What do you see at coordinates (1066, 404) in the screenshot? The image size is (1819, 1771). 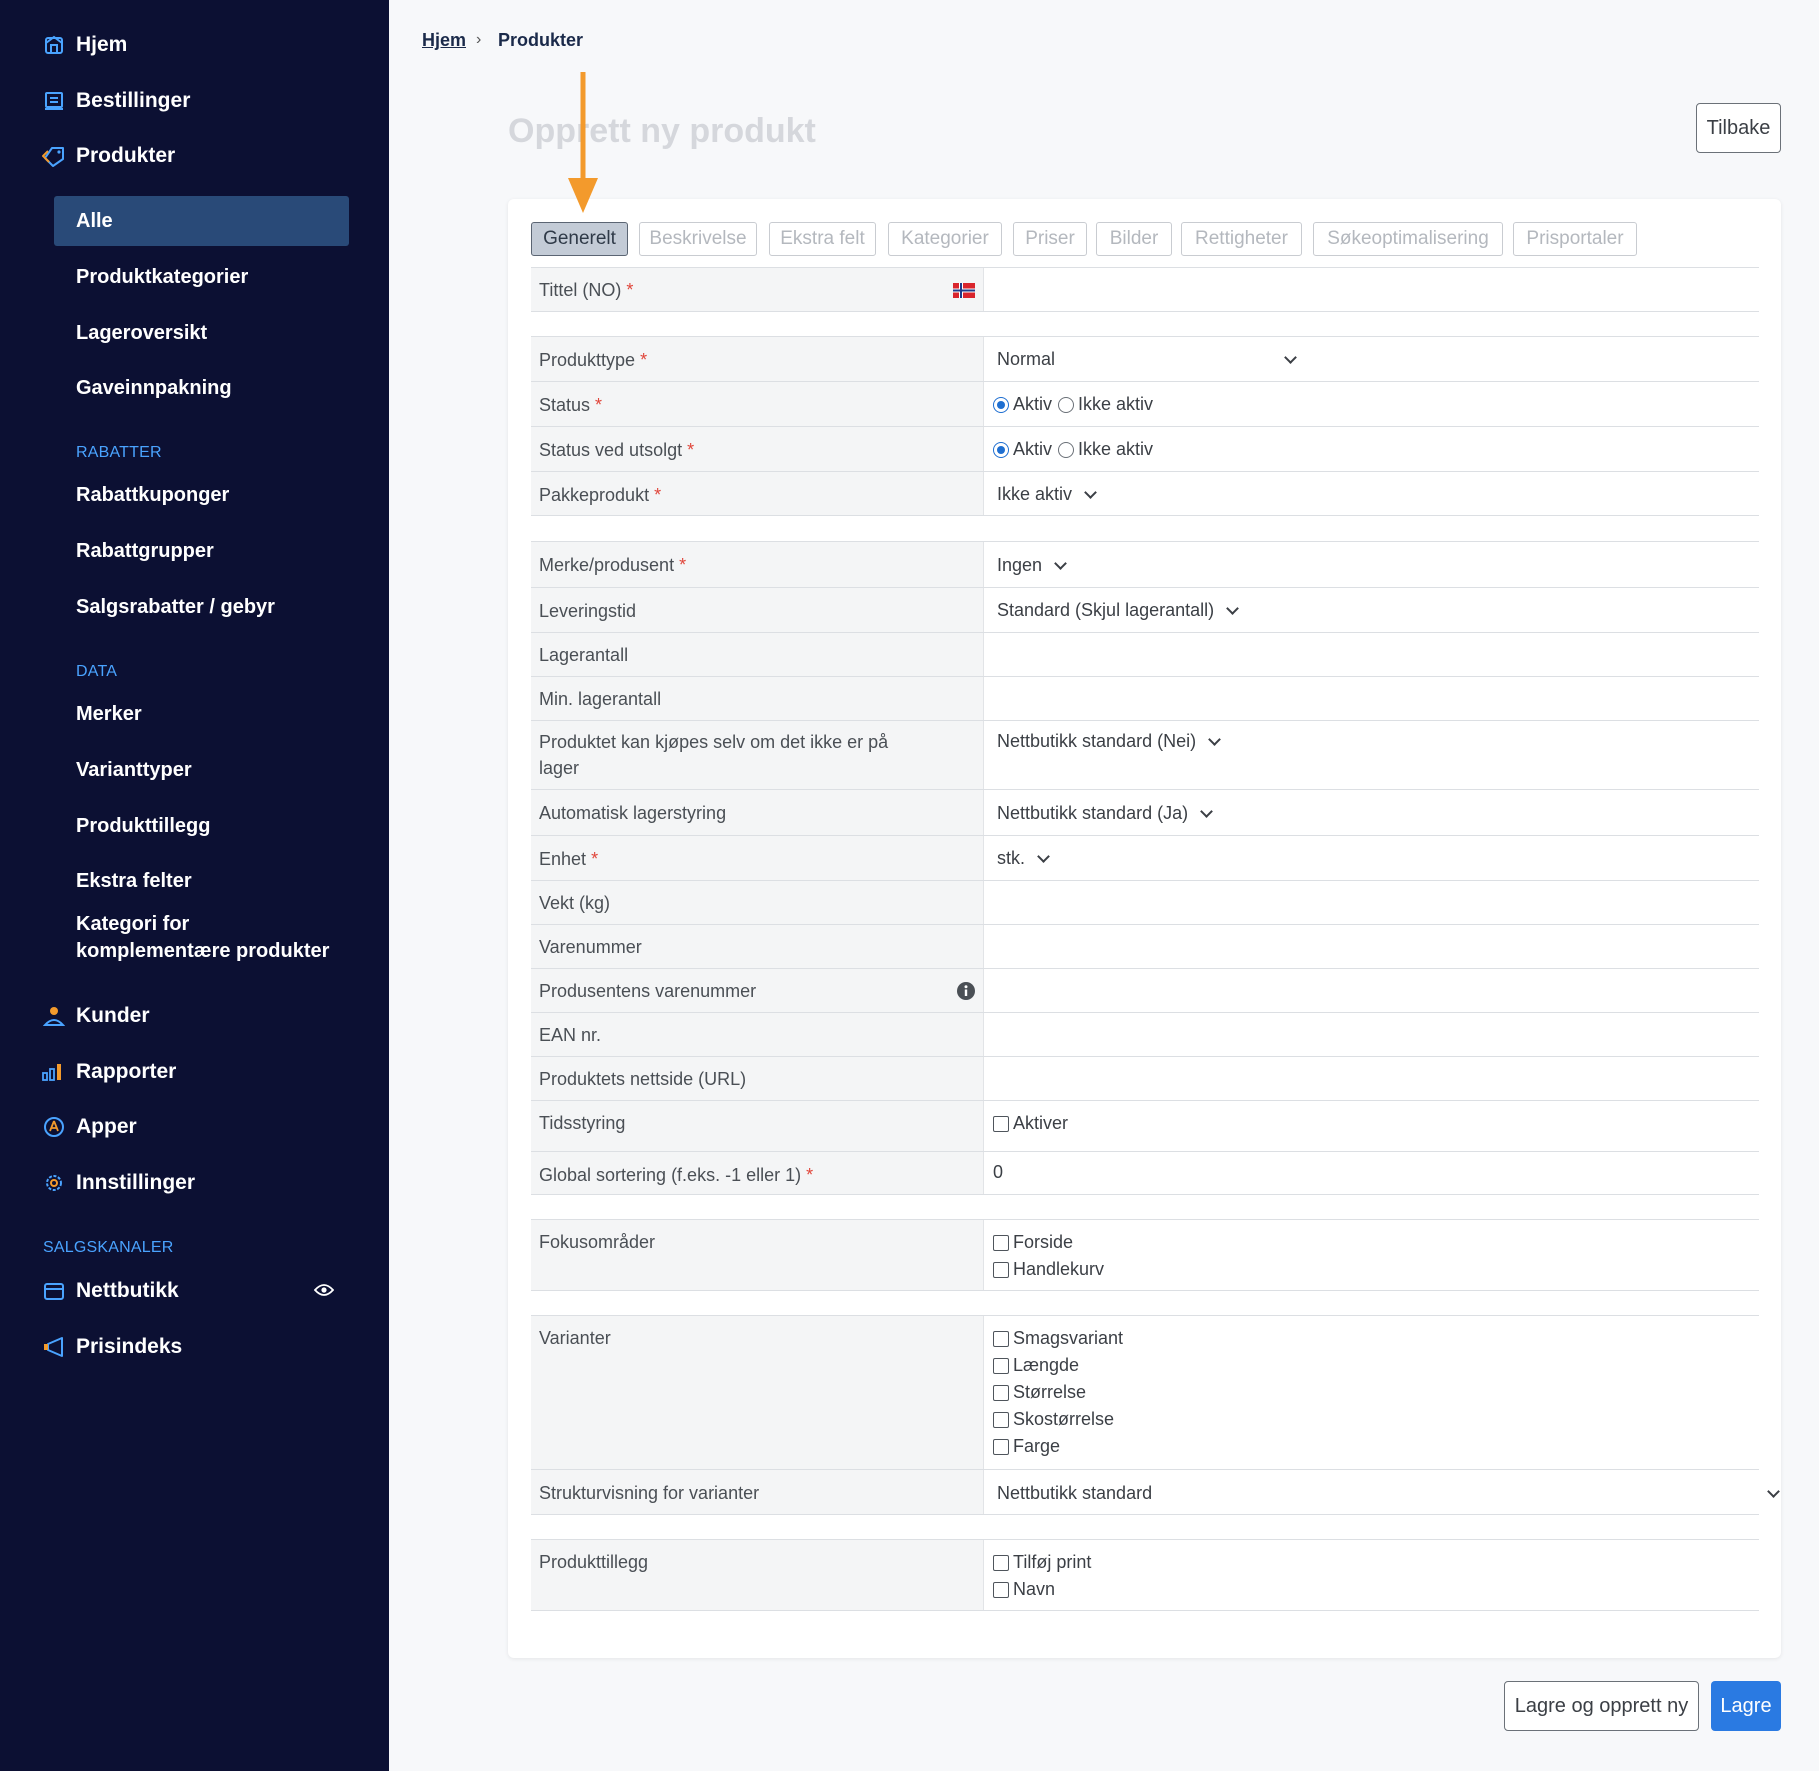 I see `status-ikke-aktiv-radio` at bounding box center [1066, 404].